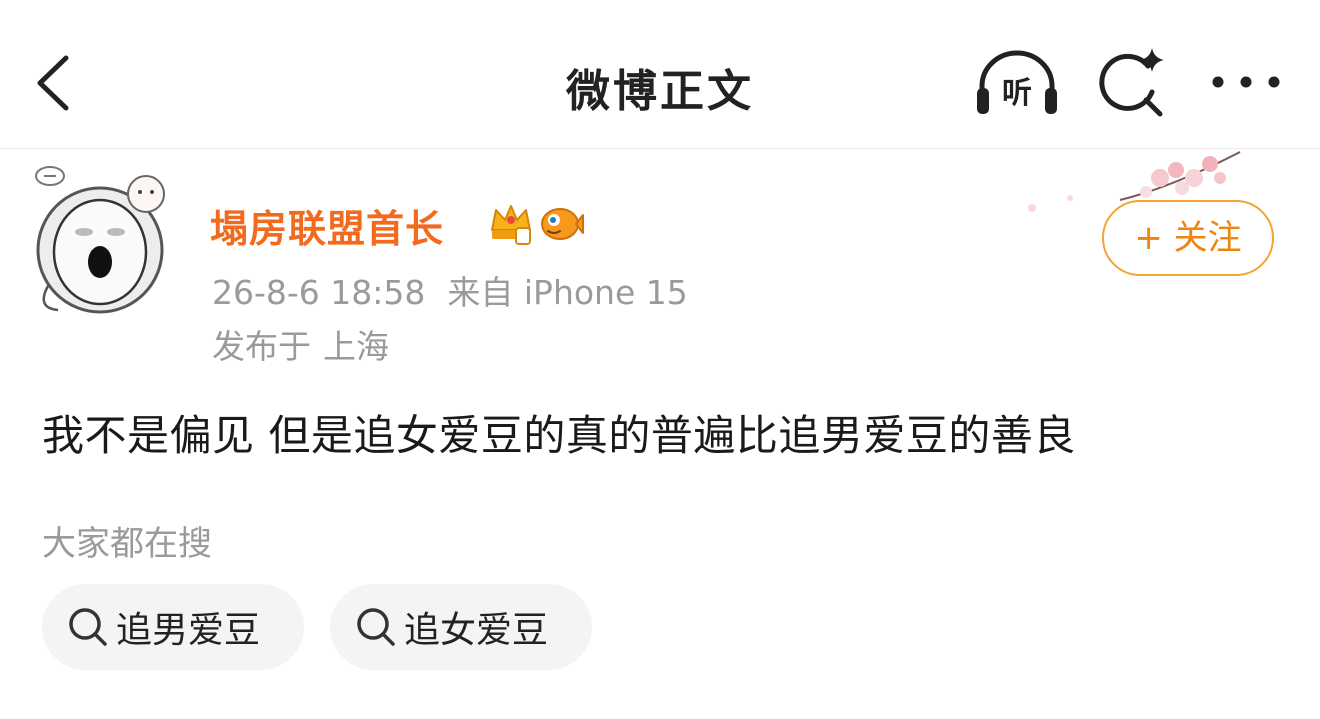 The image size is (1320, 719). I want to click on search-chip-label: 追男爱豆, so click(188, 630).